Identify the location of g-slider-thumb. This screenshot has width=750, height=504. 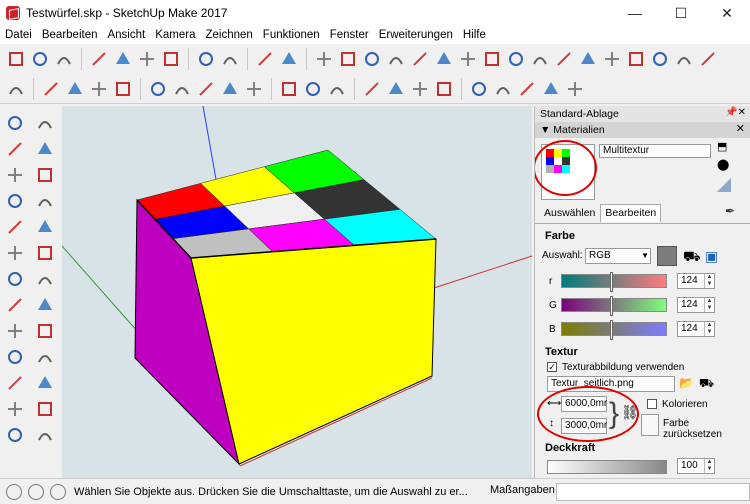
(611, 306).